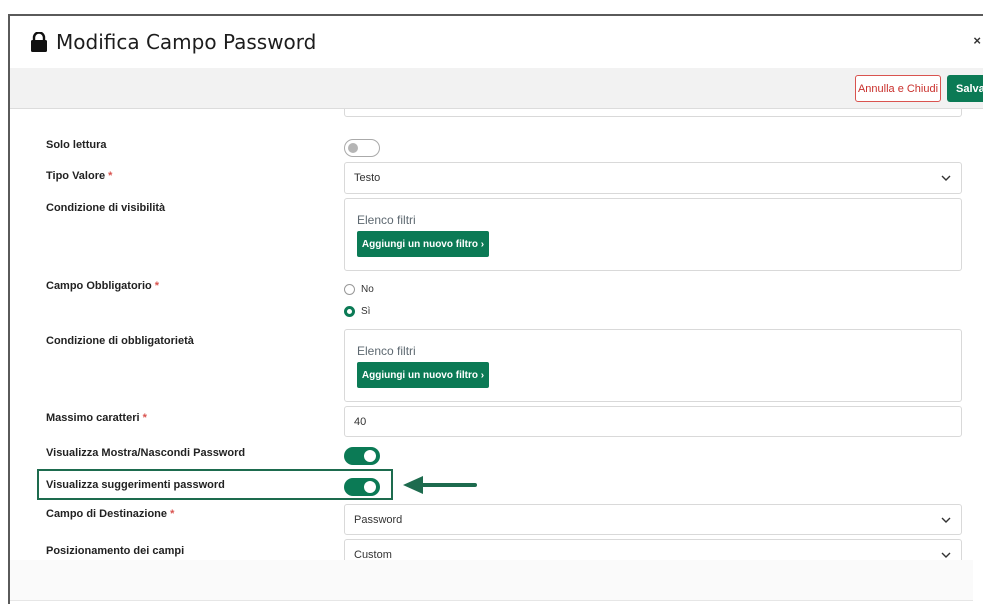  Describe the element at coordinates (146, 453) in the screenshot. I see `visualizza-mostra-label: Visualizza Mostra/Nascondi Password` at that location.